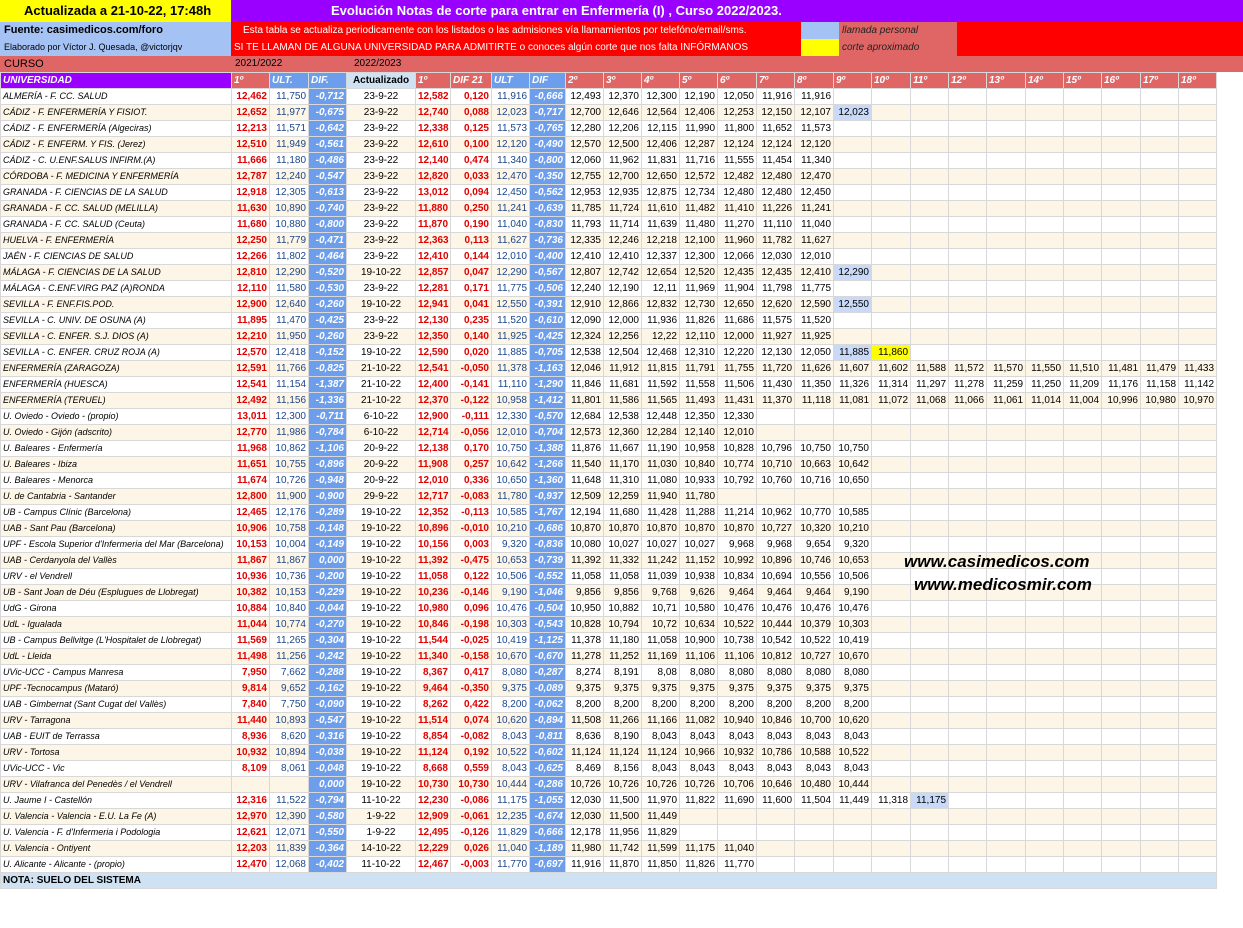 The height and width of the screenshot is (928, 1243). What do you see at coordinates (327, 400) in the screenshot?
I see `table-cell: -1,336` at bounding box center [327, 400].